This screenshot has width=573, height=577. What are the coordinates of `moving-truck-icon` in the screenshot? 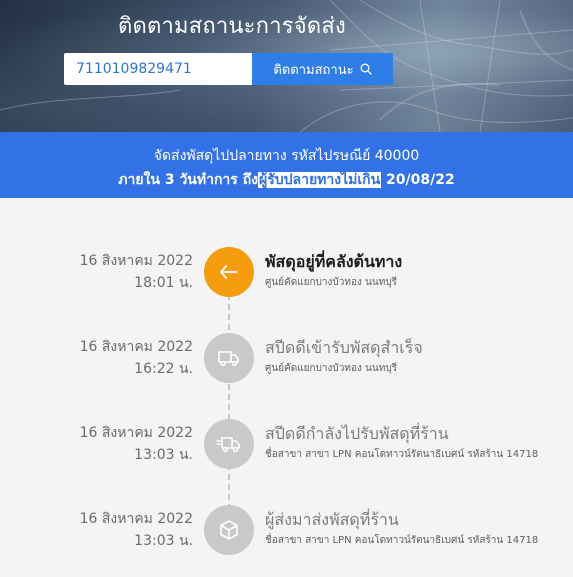 It's located at (228, 445).